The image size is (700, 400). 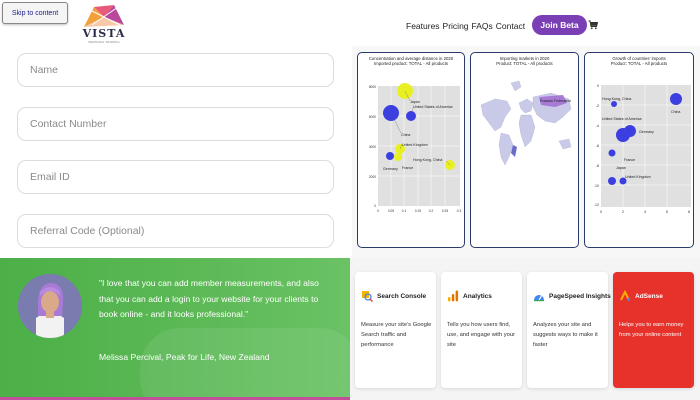 I want to click on c3-xtick-1: 2, so click(x=623, y=212).